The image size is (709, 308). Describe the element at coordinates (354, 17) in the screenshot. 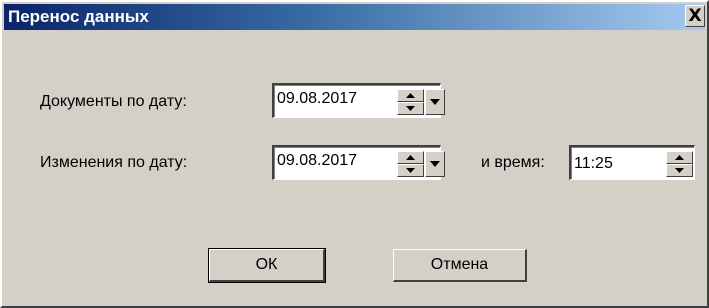

I see `title-bar: Перенос данных X` at that location.